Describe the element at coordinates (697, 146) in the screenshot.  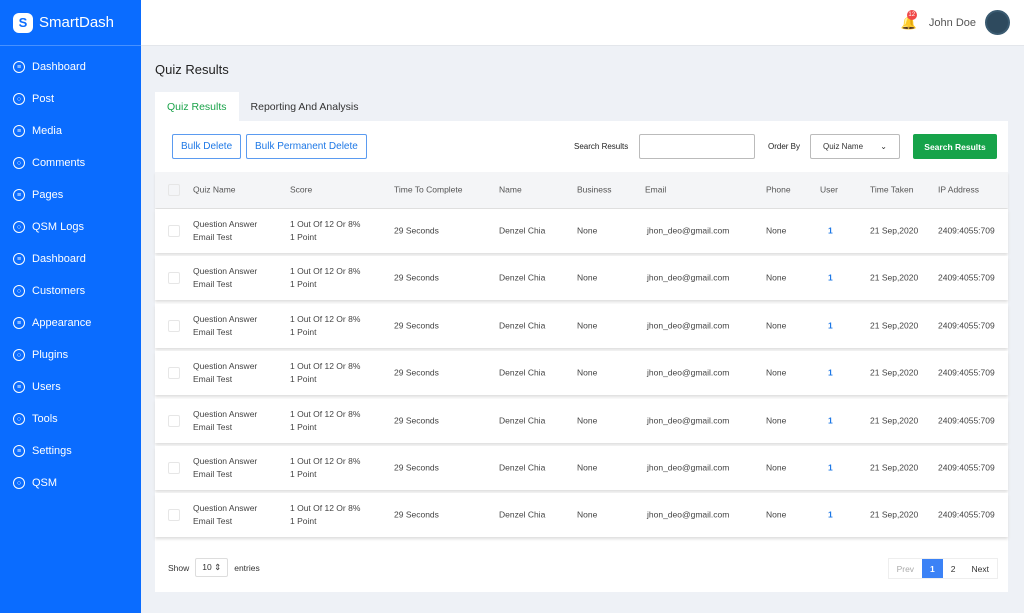
I see `search-input` at that location.